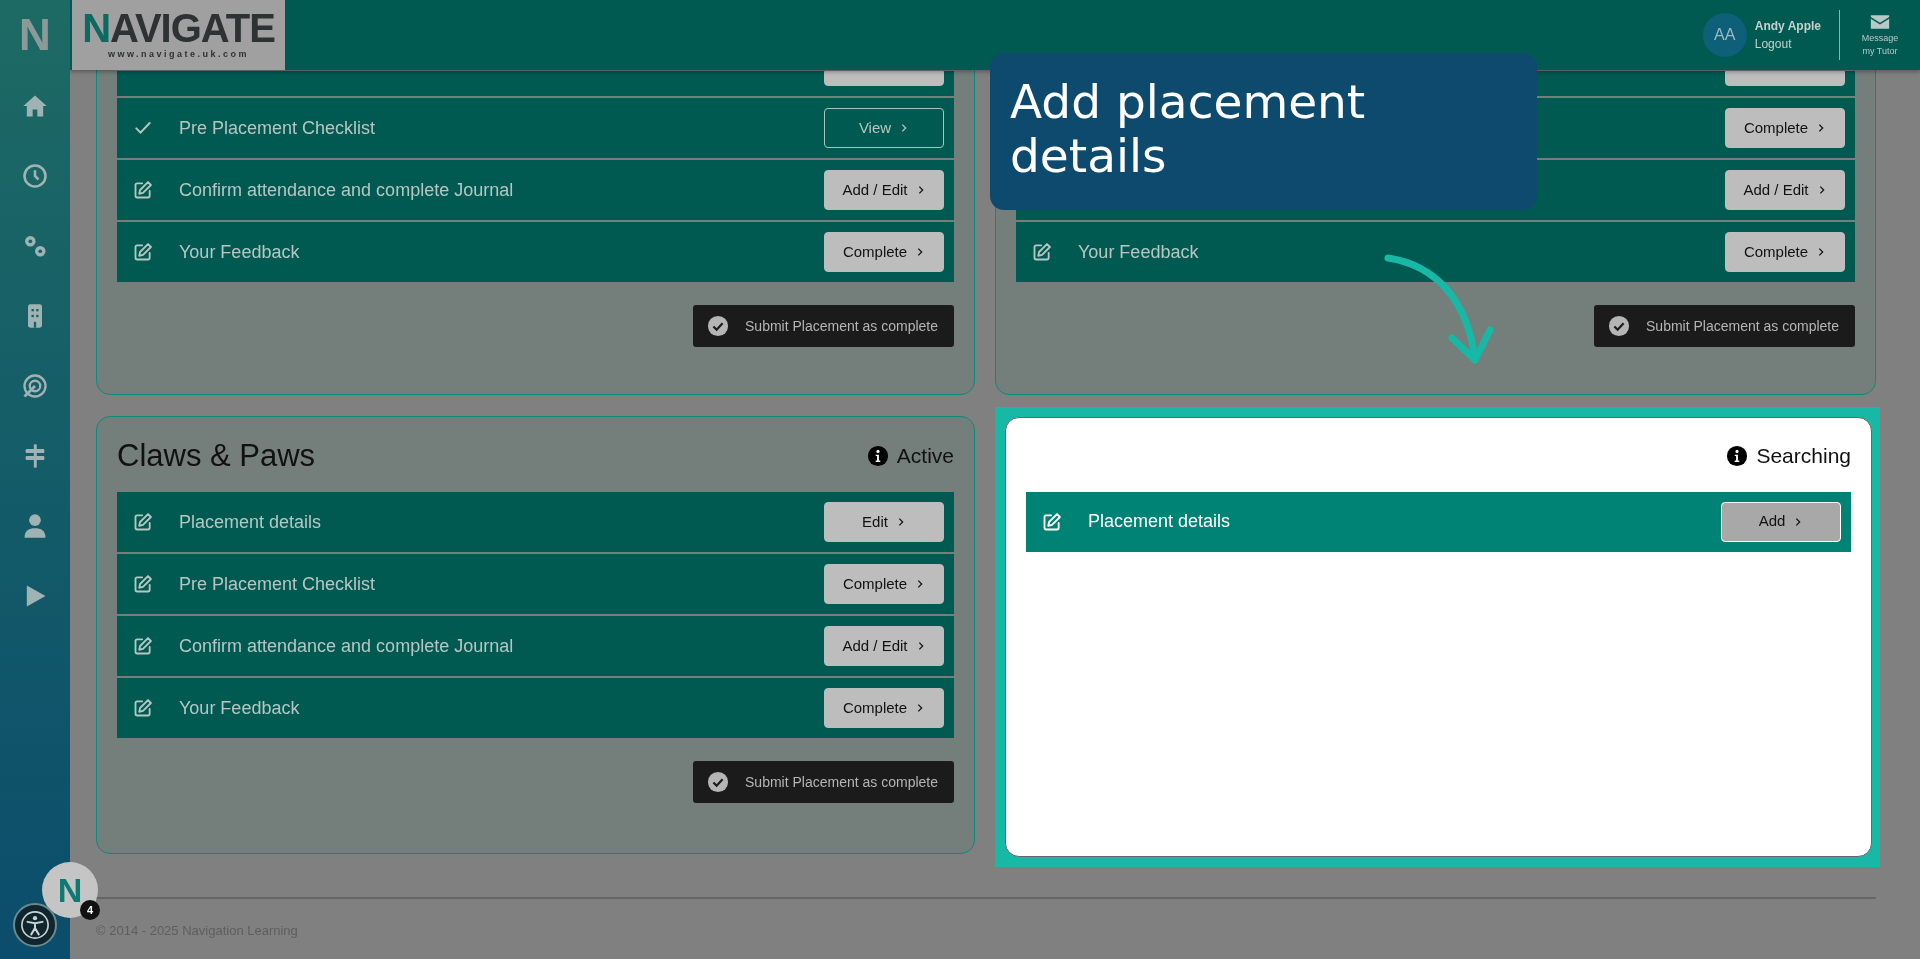 Image resolution: width=1920 pixels, height=959 pixels. What do you see at coordinates (35, 176) in the screenshot?
I see `clock-icon` at bounding box center [35, 176].